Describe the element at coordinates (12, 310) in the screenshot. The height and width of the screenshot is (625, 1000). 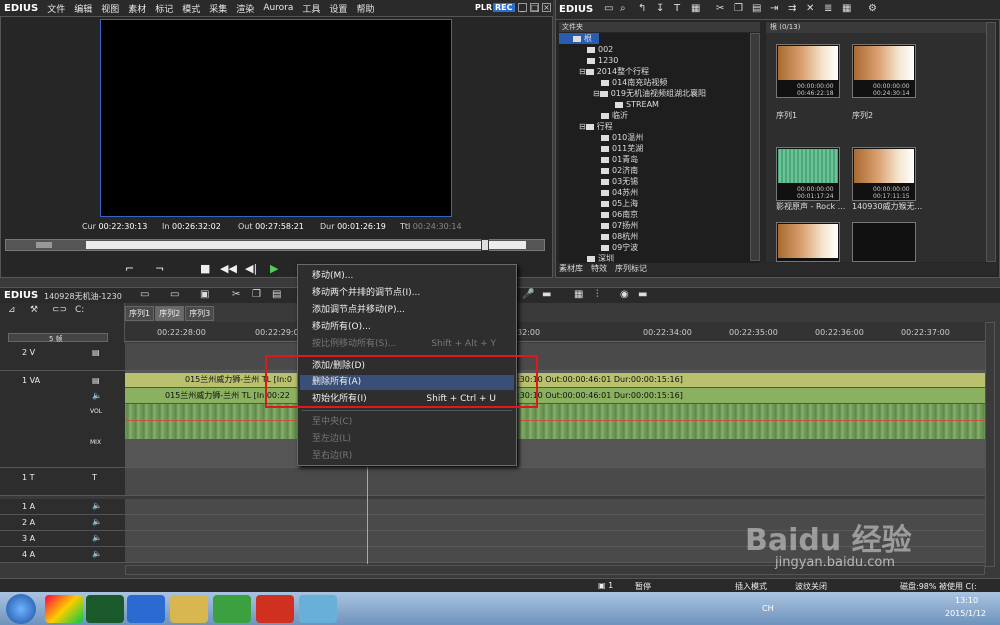
I see `snap-icon: ⊿` at that location.